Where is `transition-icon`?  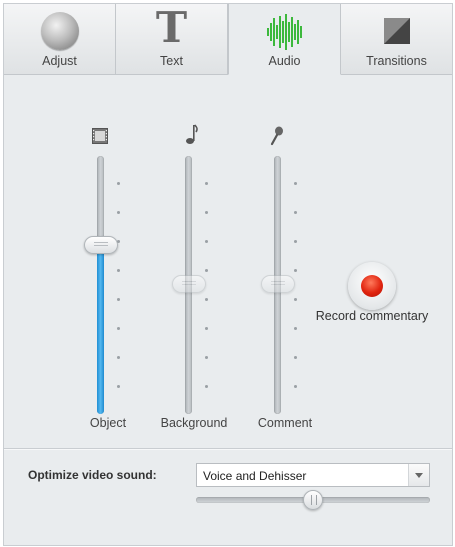 transition-icon is located at coordinates (396, 31).